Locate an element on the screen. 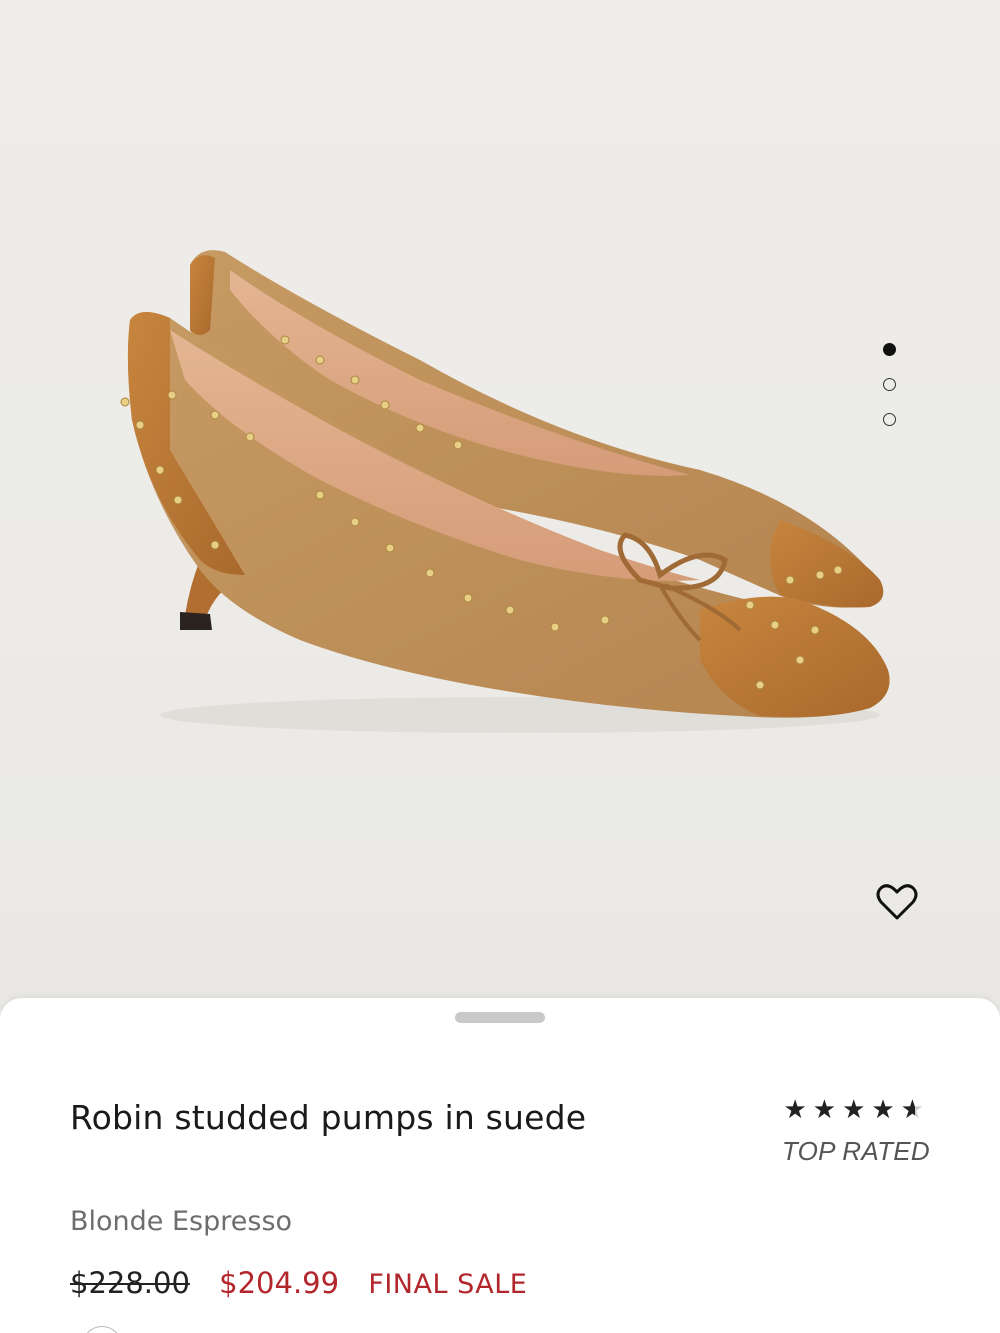  favorite-button is located at coordinates (897, 902).